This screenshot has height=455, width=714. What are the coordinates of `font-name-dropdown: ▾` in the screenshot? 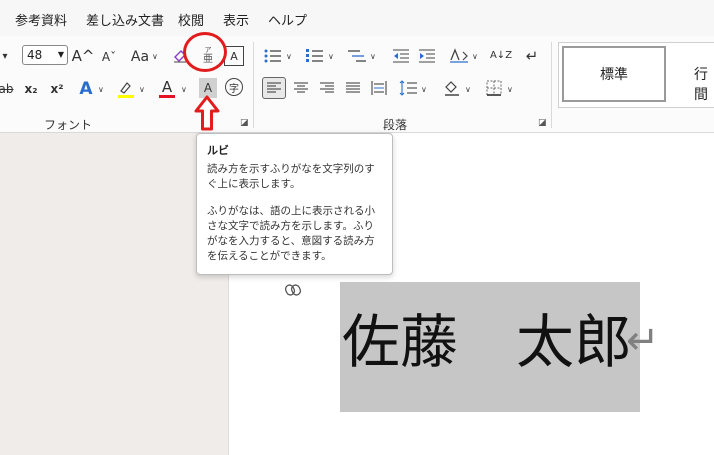 It's located at (5, 56).